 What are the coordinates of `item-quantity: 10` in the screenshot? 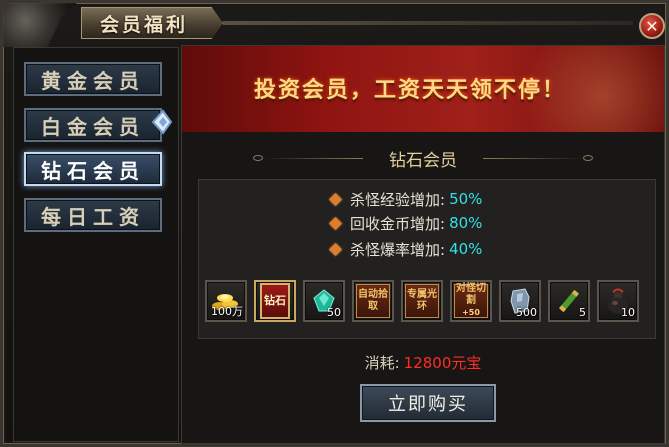 It's located at (628, 312).